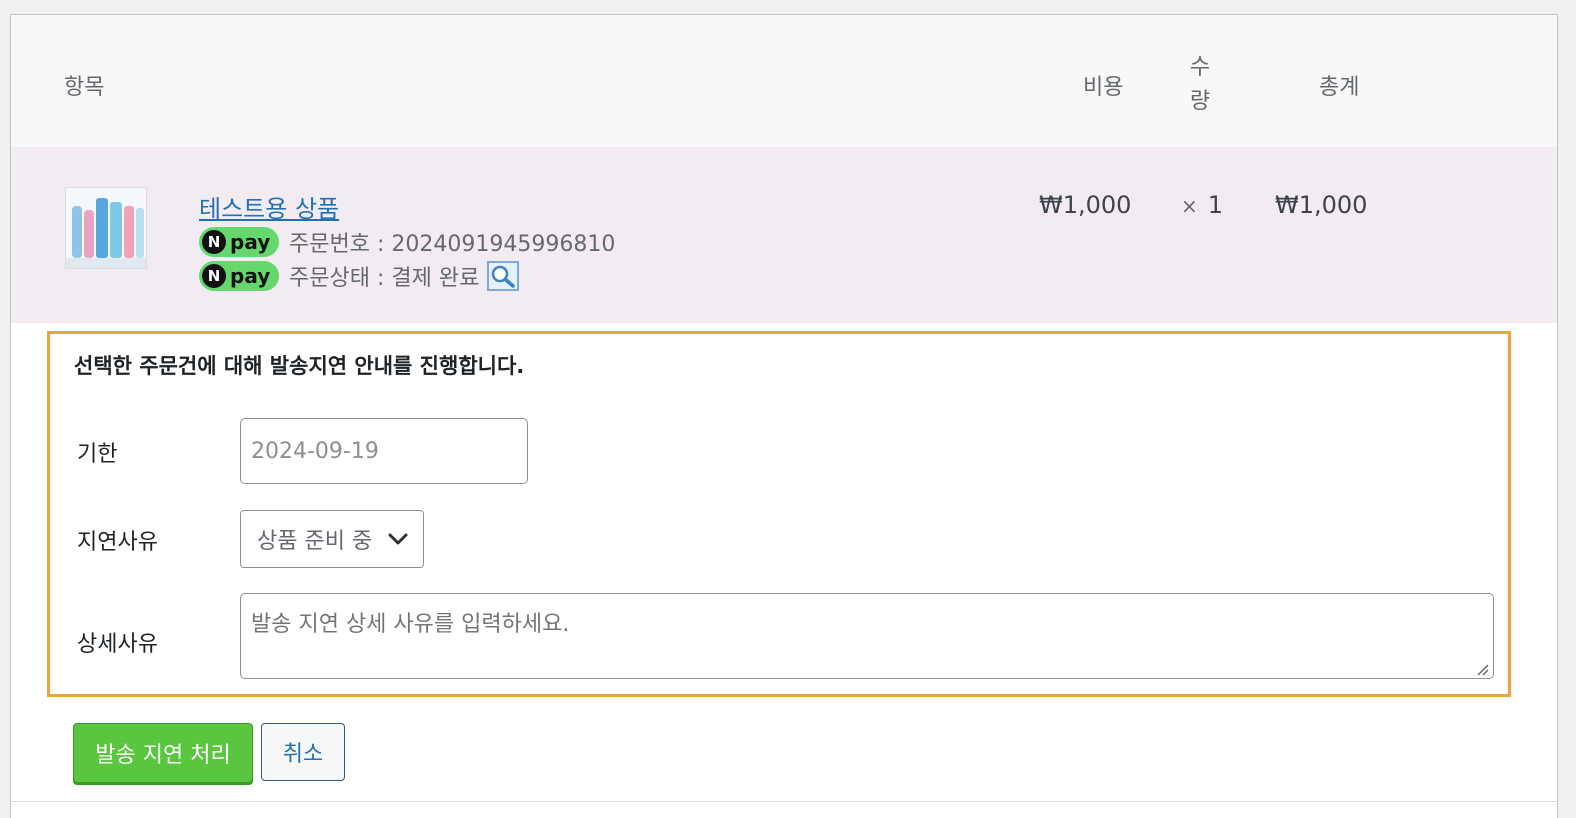 The height and width of the screenshot is (818, 1576). Describe the element at coordinates (1200, 101) in the screenshot. I see `header-qty-line2: 량` at that location.